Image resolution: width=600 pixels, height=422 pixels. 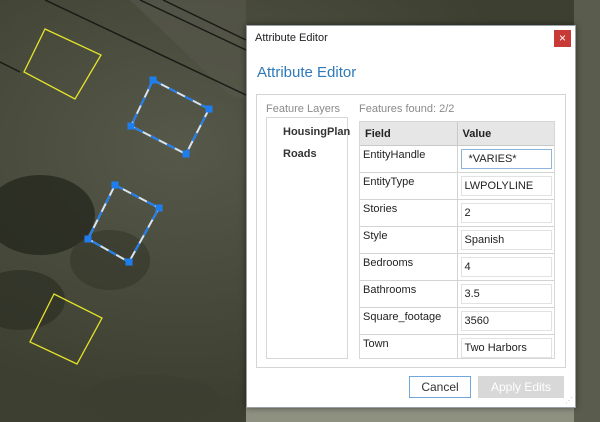 I want to click on field-name: Bathrooms, so click(x=409, y=294).